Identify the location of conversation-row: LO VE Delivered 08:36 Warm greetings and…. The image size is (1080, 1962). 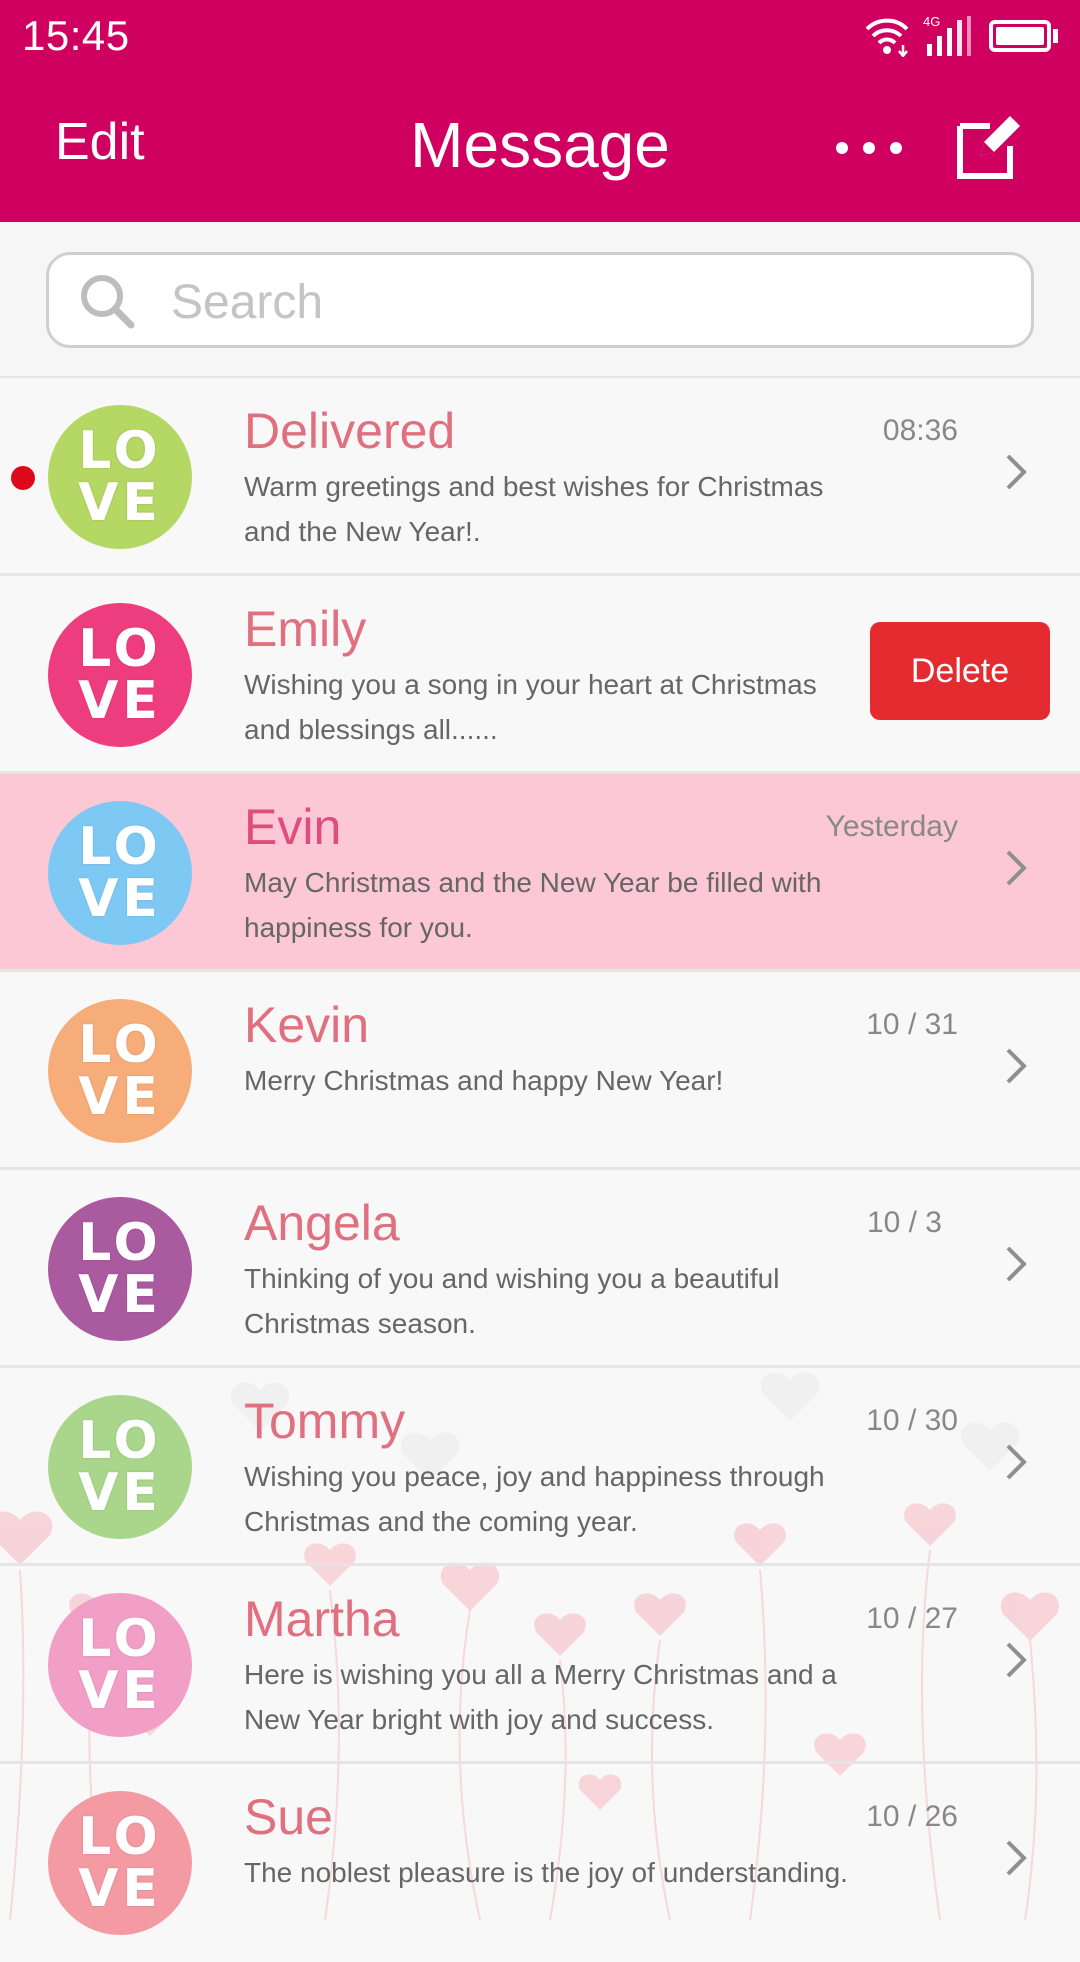
(540, 477).